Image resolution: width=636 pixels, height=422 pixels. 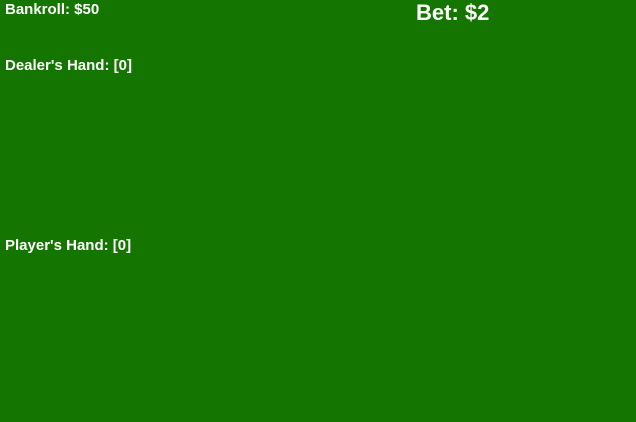 What do you see at coordinates (453, 12) in the screenshot?
I see `bet-label: Bet: $2` at bounding box center [453, 12].